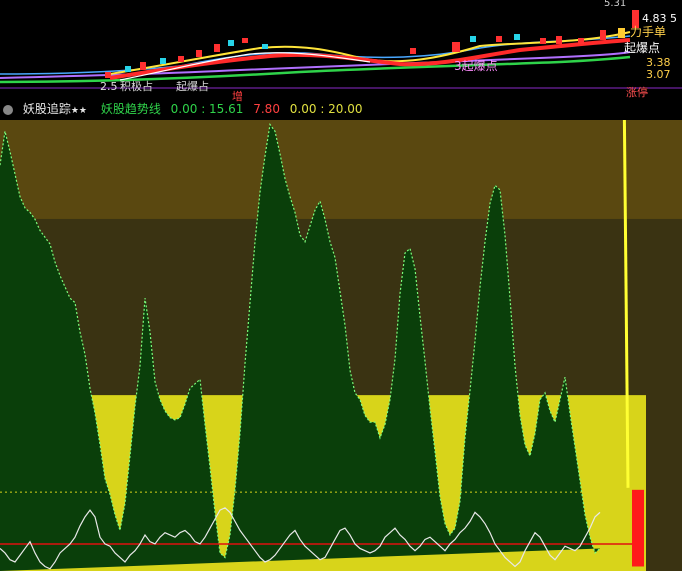  Describe the element at coordinates (109, 86) in the screenshot. I see `left-price-label: 2.5` at that location.